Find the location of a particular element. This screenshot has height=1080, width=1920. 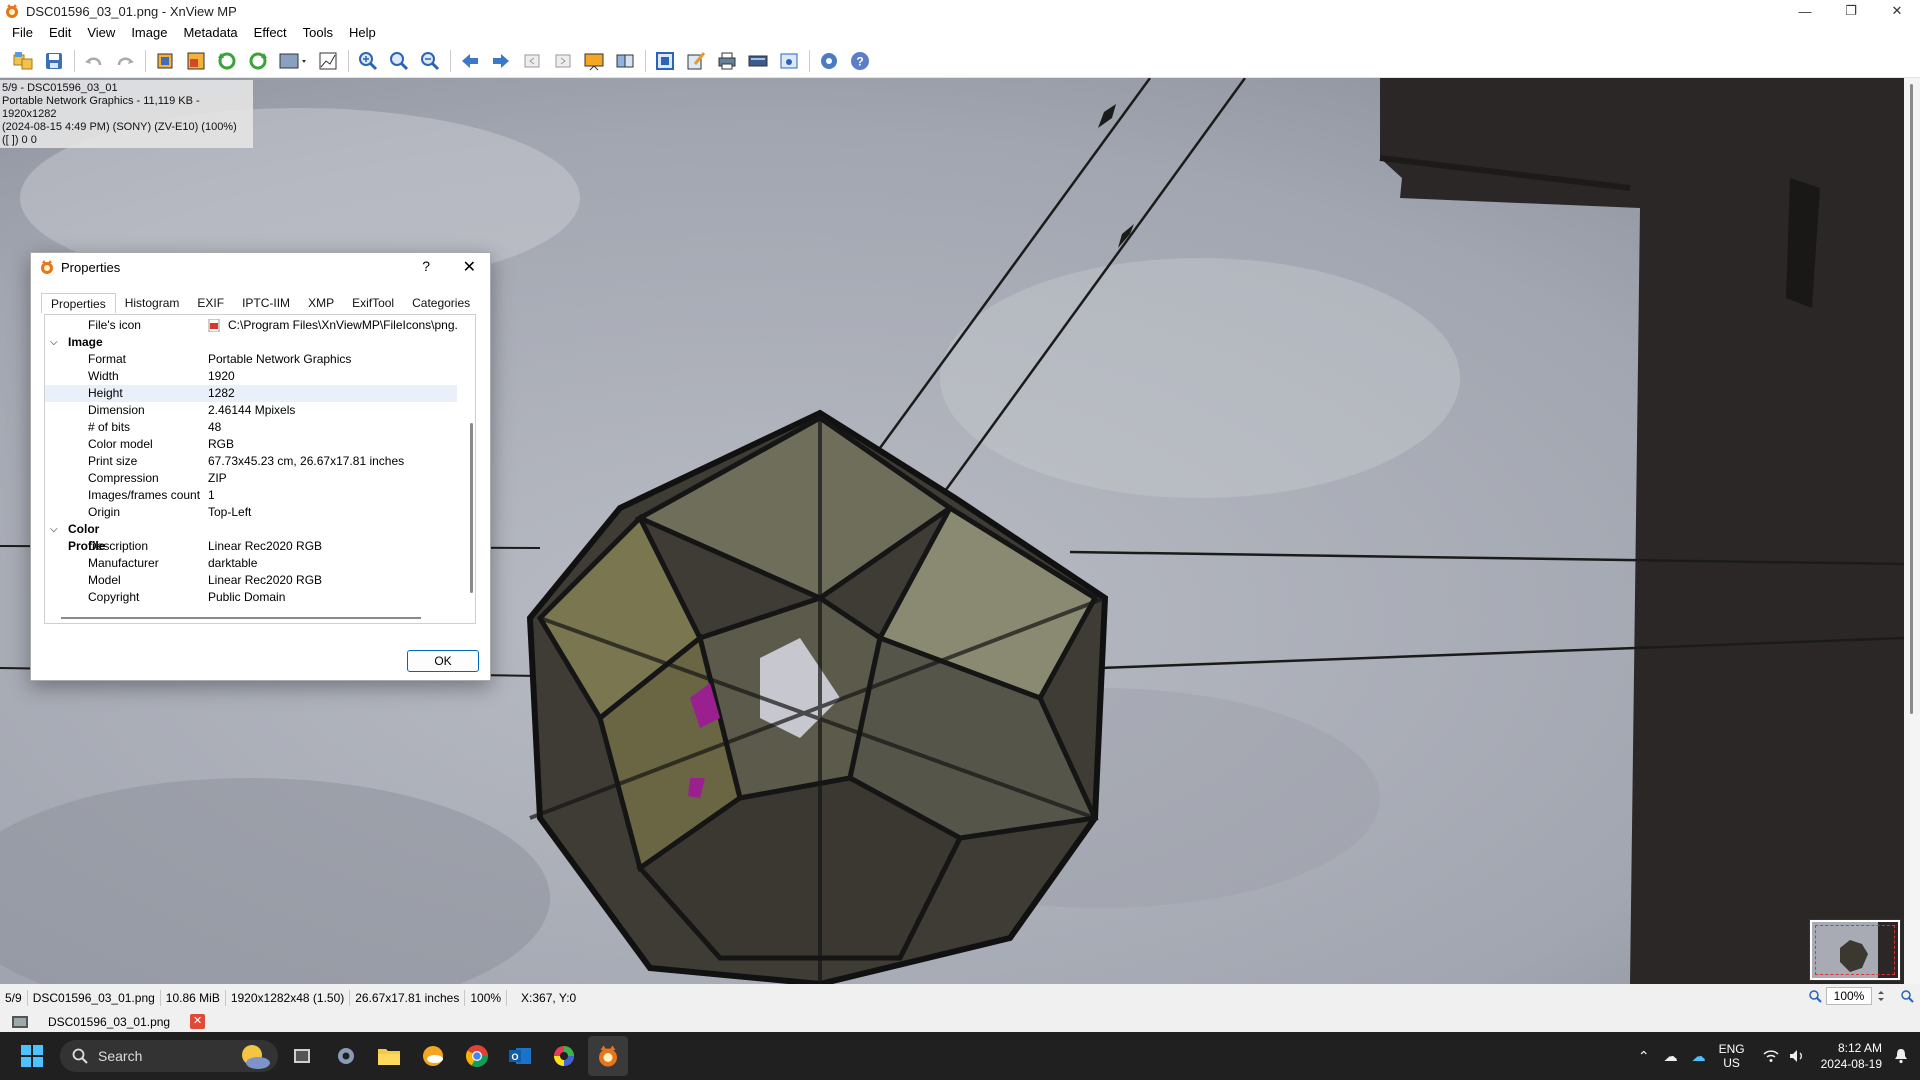

help-icon: ? is located at coordinates (860, 61).